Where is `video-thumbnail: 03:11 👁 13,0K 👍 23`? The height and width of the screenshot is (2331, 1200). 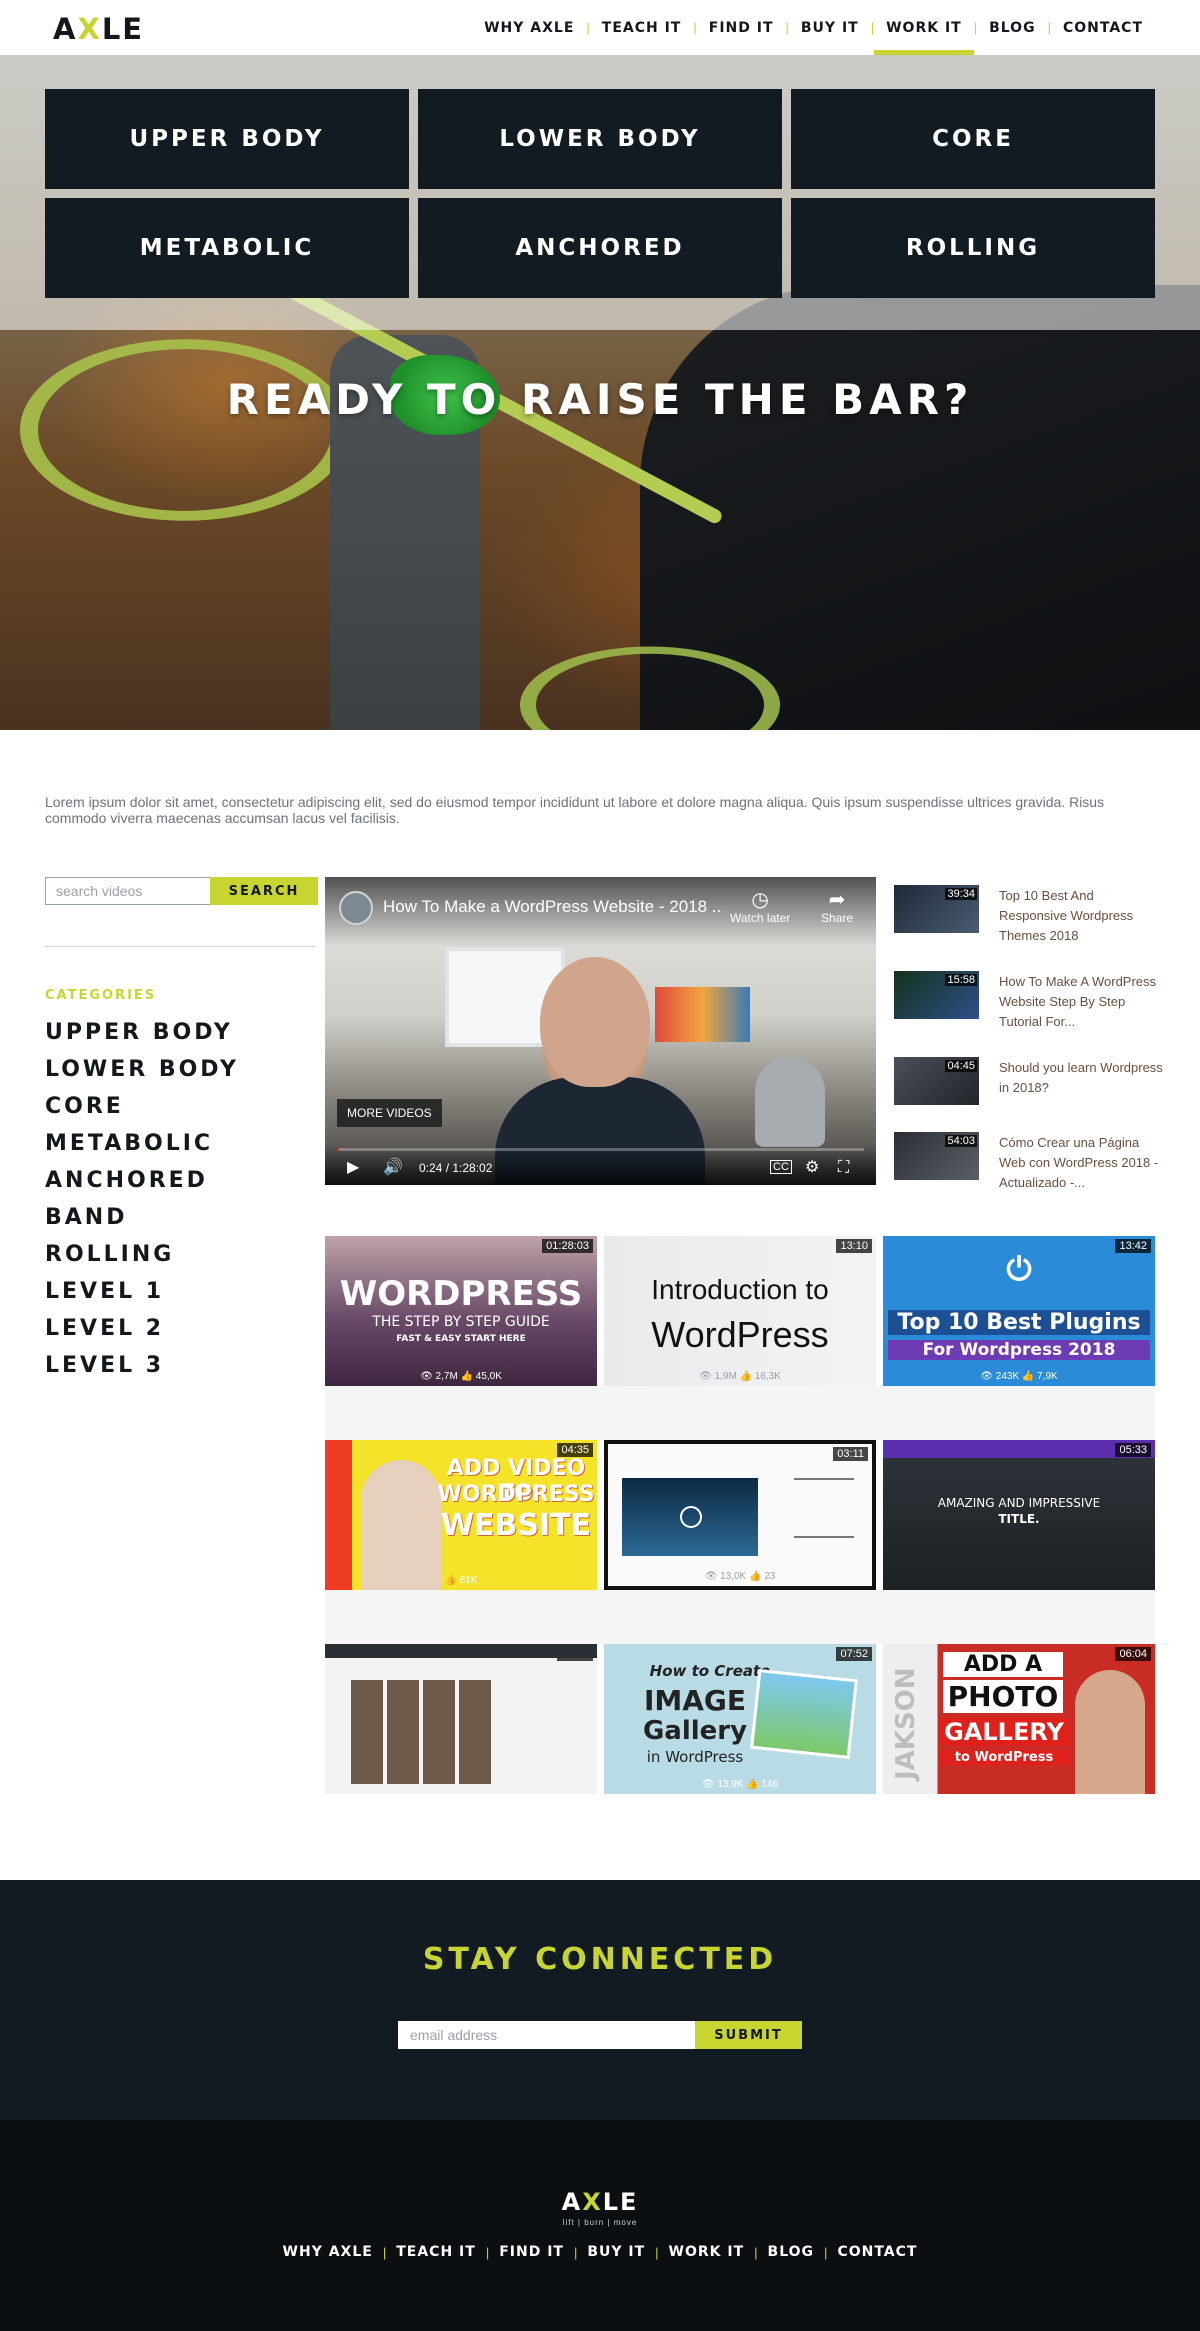 video-thumbnail: 03:11 👁 13,0K 👍 23 is located at coordinates (740, 1515).